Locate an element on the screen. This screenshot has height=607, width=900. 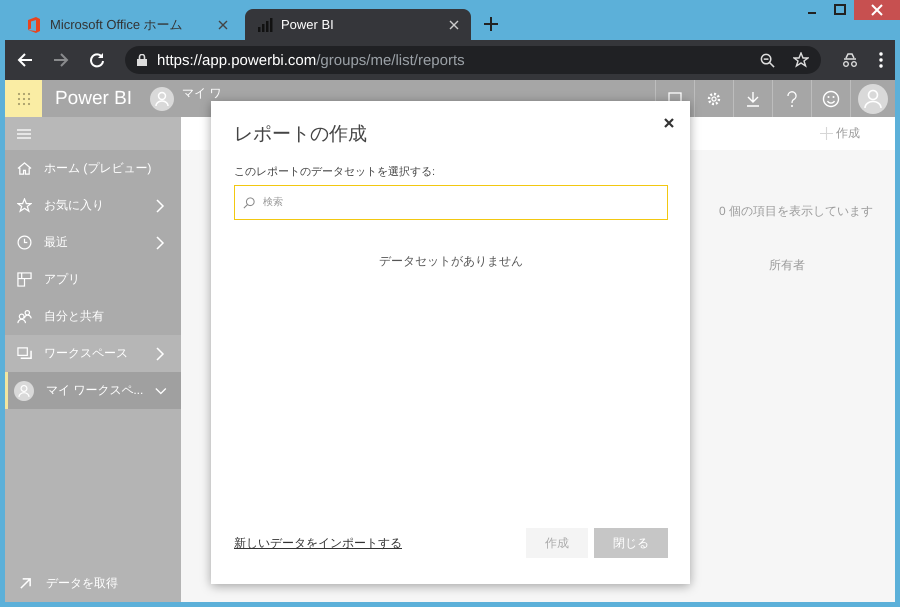
workspaces-icon is located at coordinates (24, 353).